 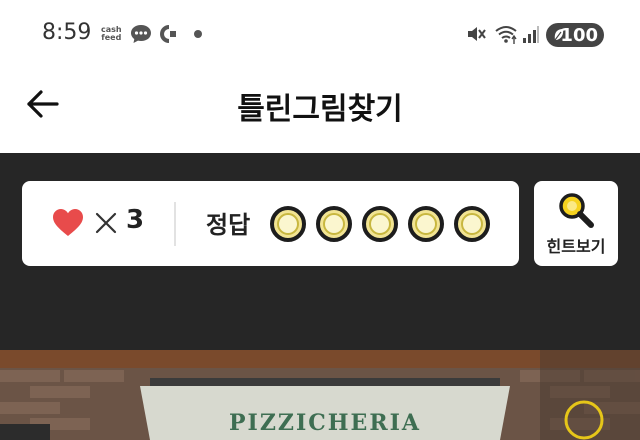 What do you see at coordinates (579, 35) in the screenshot?
I see `battery-level: 100` at bounding box center [579, 35].